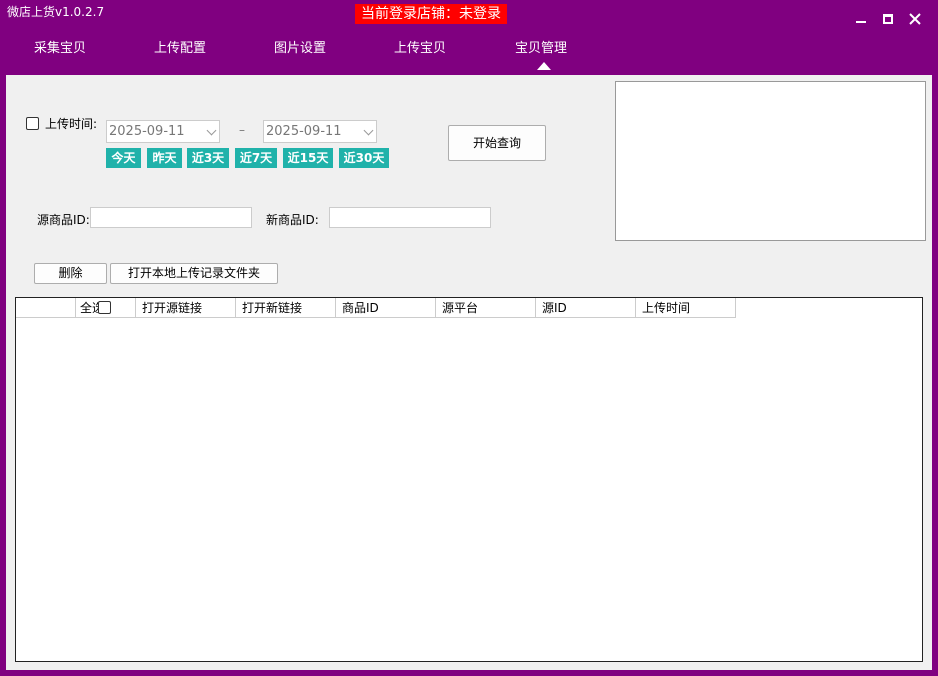 Image resolution: width=938 pixels, height=676 pixels. What do you see at coordinates (56, 12) in the screenshot?
I see `app-title: 微店上货v1.0.2.7` at bounding box center [56, 12].